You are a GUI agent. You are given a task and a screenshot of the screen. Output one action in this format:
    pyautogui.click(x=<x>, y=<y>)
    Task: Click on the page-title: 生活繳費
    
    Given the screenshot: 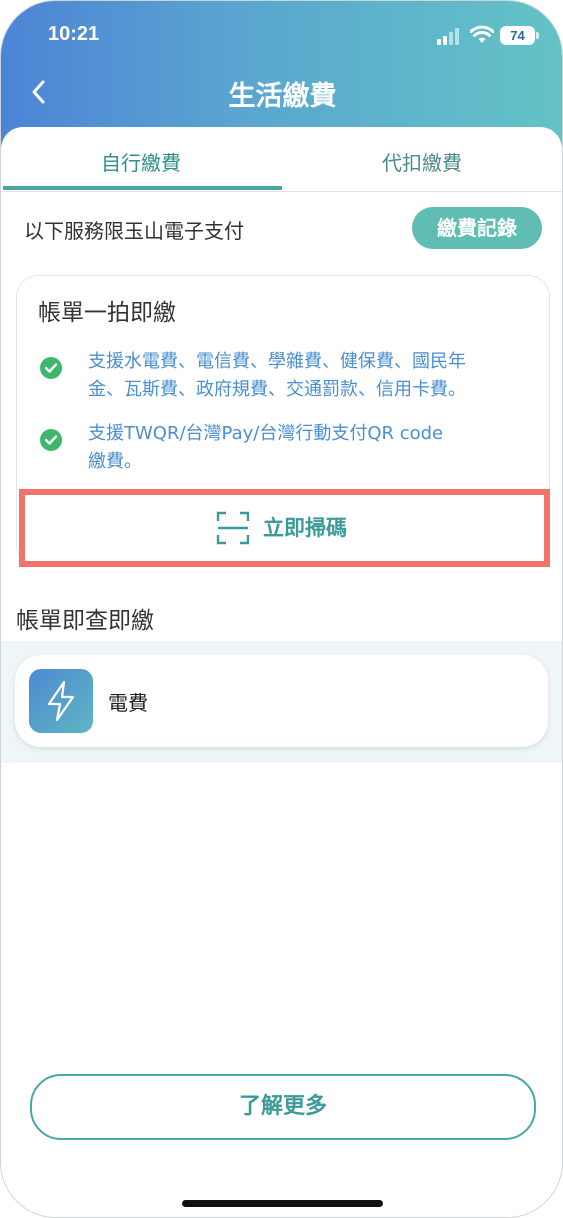 What is the action you would take?
    pyautogui.click(x=282, y=96)
    